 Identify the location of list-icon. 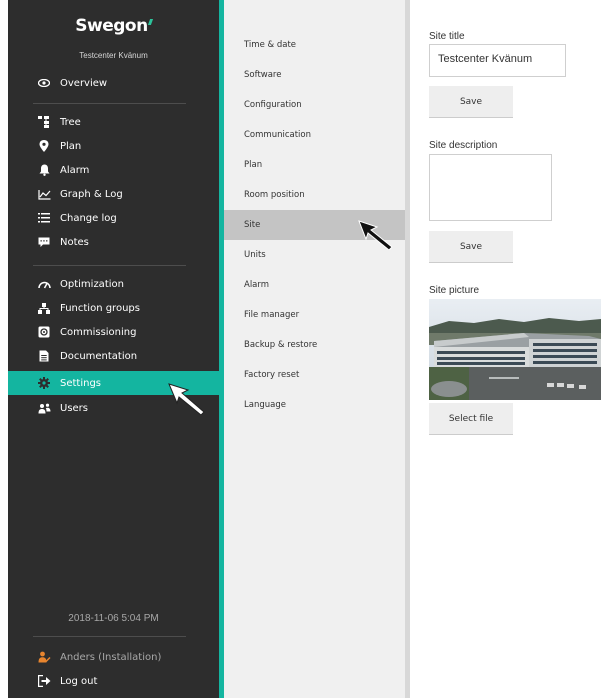
(44, 218).